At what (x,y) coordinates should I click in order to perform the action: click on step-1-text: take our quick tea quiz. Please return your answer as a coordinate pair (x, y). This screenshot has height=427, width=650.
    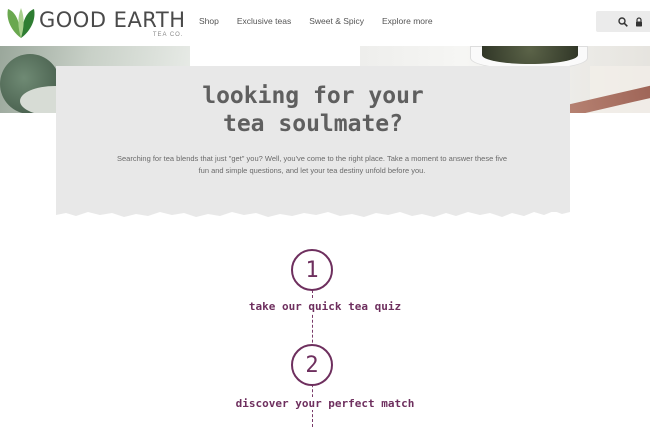
    Looking at the image, I should click on (325, 306).